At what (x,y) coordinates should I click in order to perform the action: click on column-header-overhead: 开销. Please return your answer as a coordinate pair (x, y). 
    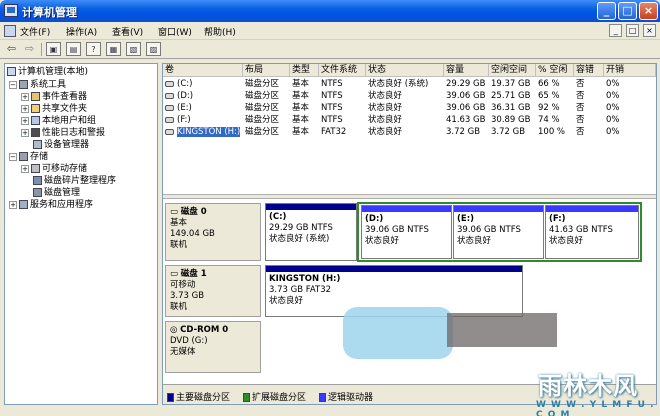
    Looking at the image, I should click on (630, 70).